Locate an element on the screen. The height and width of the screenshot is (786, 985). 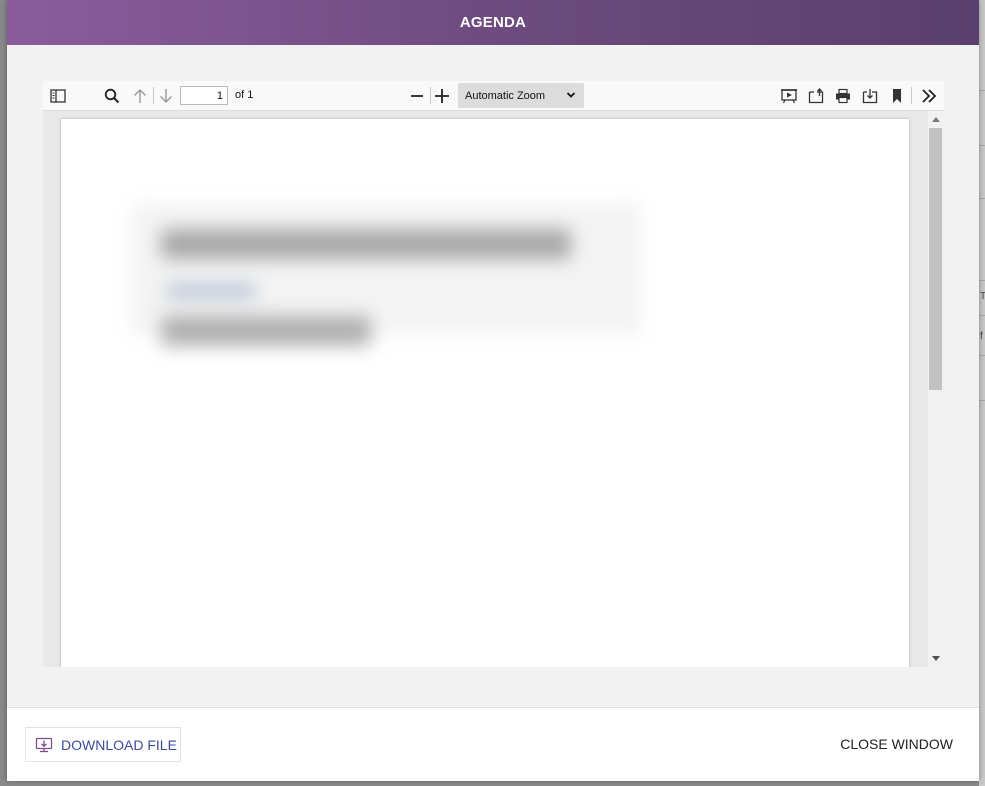
open-file-icon is located at coordinates (816, 96).